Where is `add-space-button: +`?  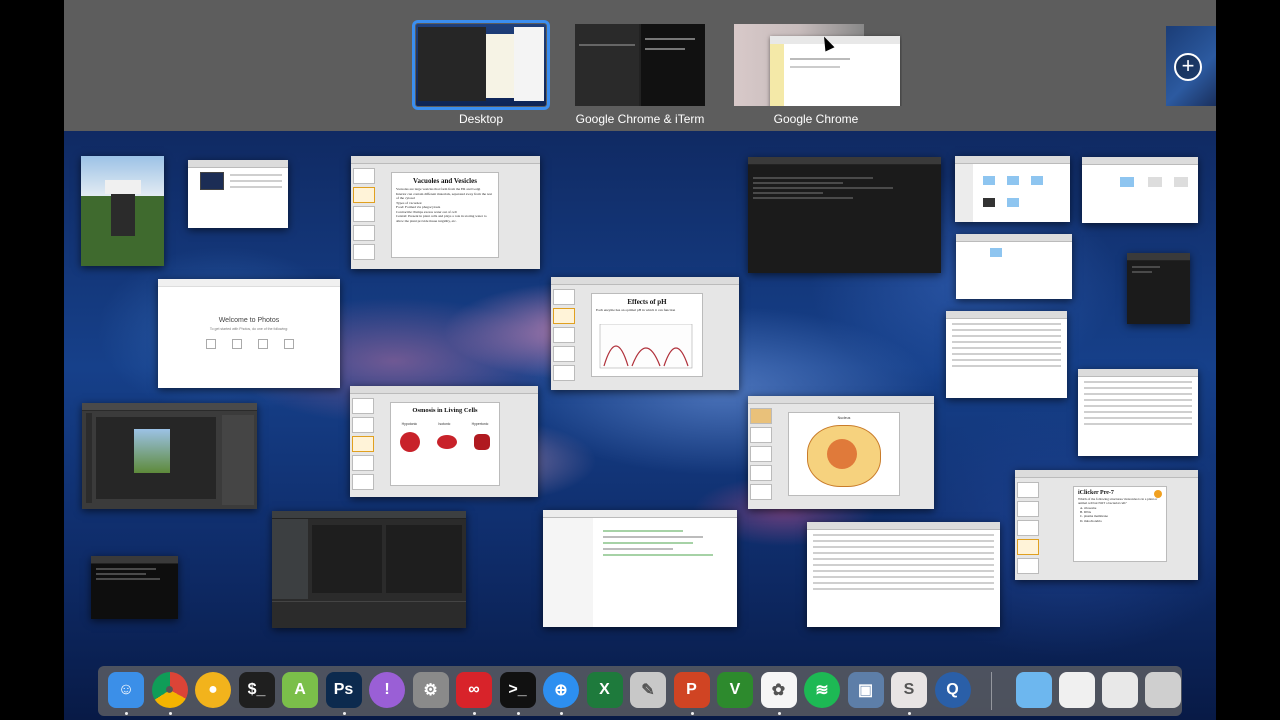
add-space-button: + is located at coordinates (1191, 66).